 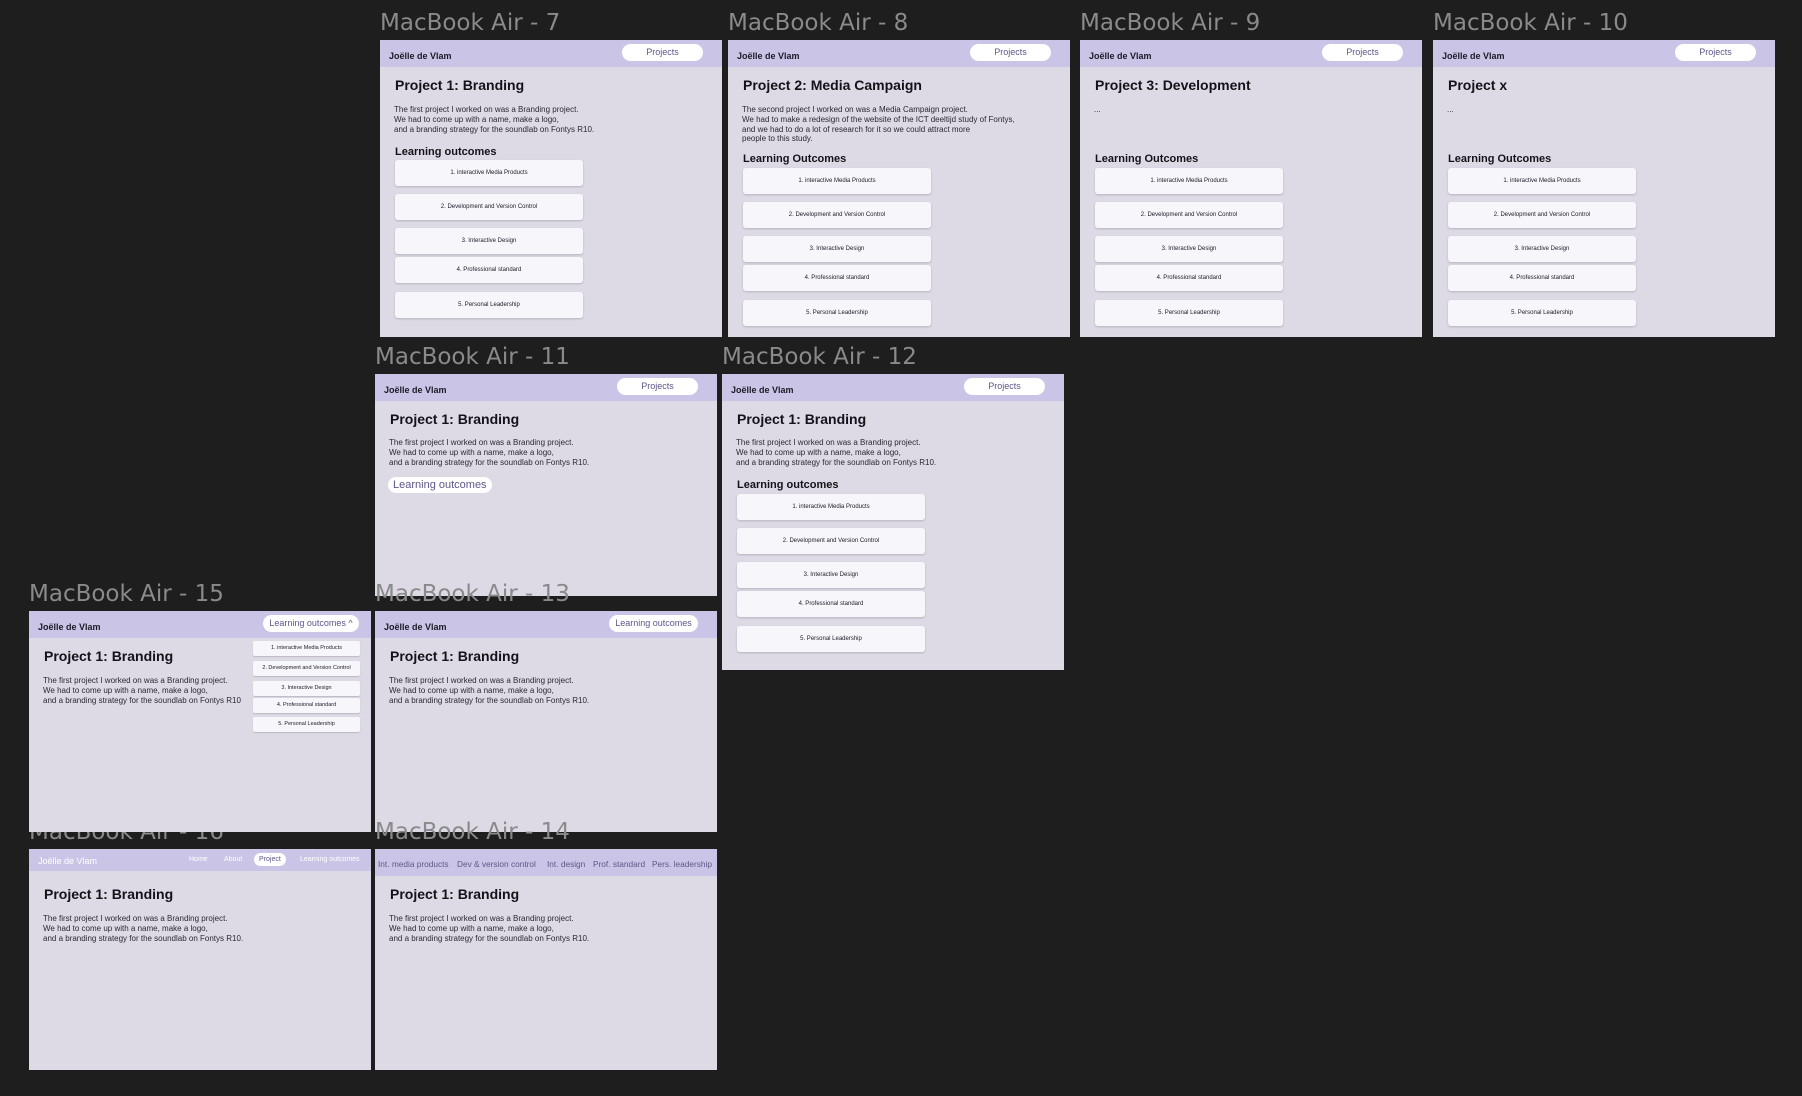 What do you see at coordinates (440, 485) in the screenshot?
I see `learning-outcomes-button: Learning outcomes` at bounding box center [440, 485].